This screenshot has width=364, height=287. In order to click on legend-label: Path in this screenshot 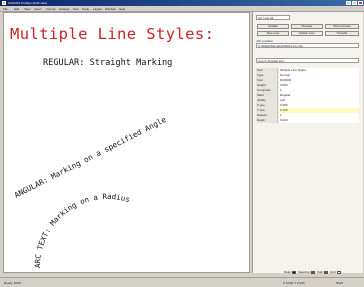, I will do `click(320, 272)`.